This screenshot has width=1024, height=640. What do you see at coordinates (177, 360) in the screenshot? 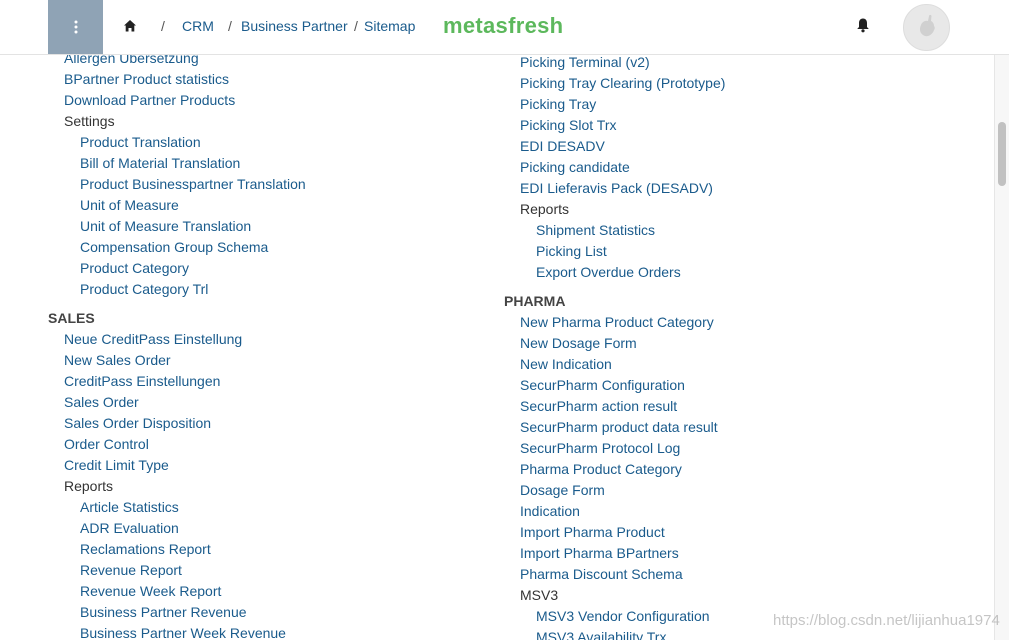
I see `sales-link-item: New Sales Order` at bounding box center [177, 360].